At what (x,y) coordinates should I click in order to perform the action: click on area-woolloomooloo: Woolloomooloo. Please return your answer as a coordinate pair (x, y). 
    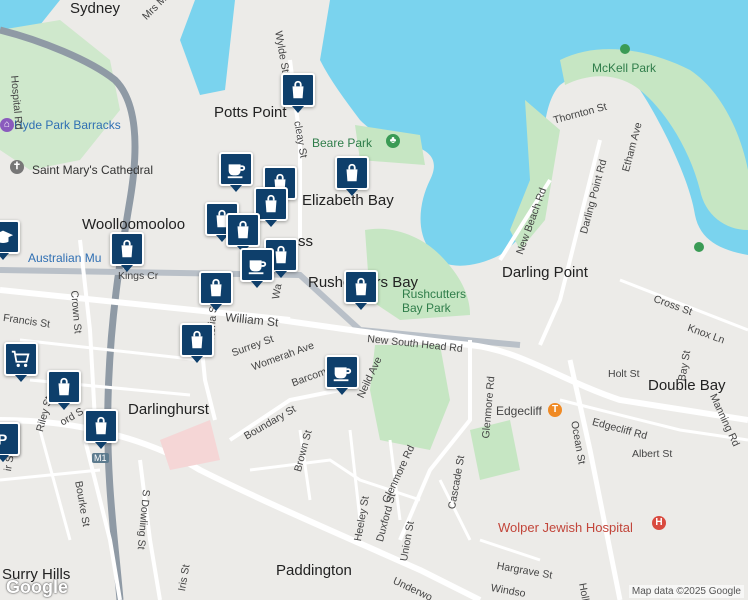
    Looking at the image, I should click on (134, 224).